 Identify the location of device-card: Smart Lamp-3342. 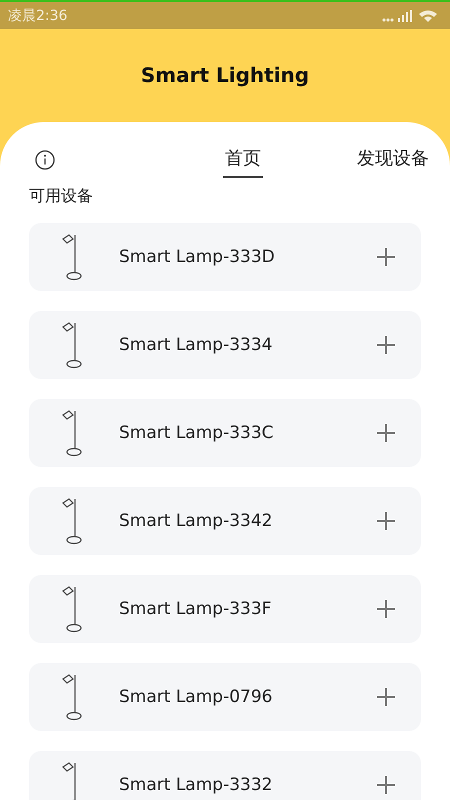
(225, 521).